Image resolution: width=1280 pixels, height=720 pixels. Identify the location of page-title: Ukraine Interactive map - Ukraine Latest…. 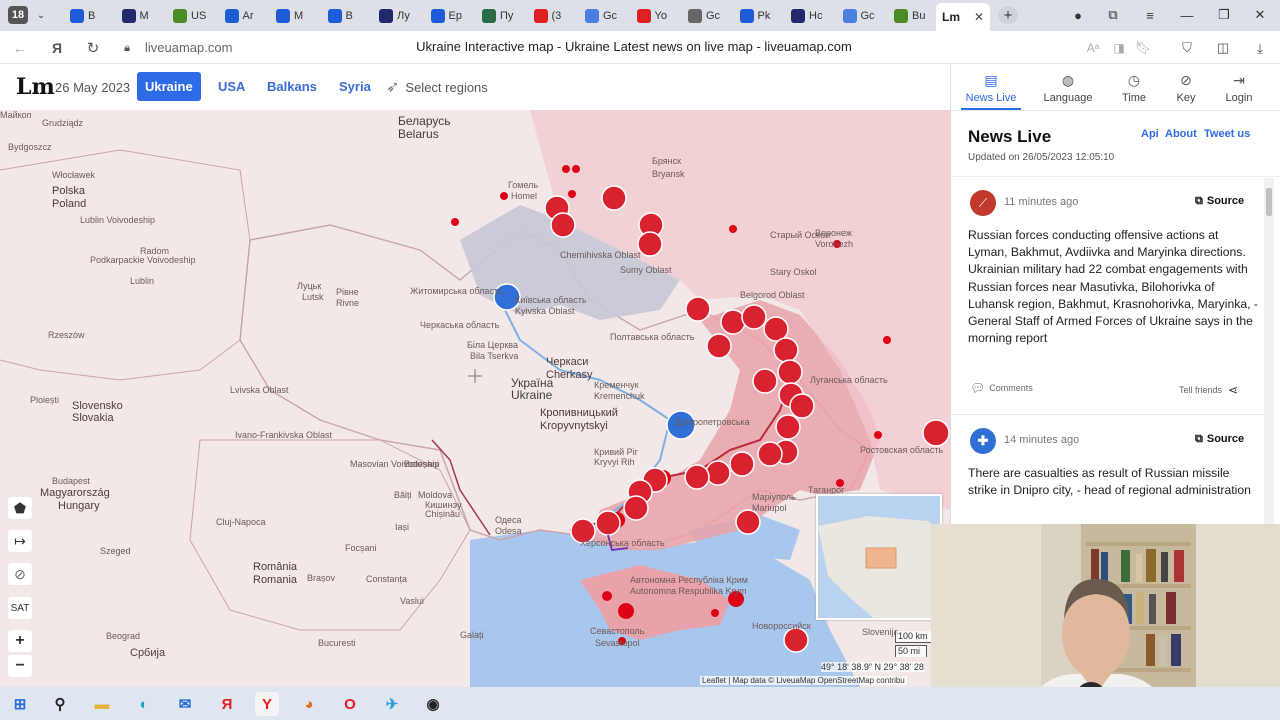
(634, 46).